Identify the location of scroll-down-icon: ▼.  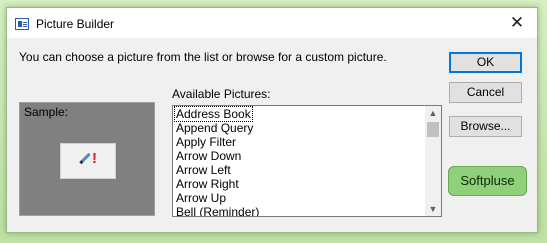
(433, 209).